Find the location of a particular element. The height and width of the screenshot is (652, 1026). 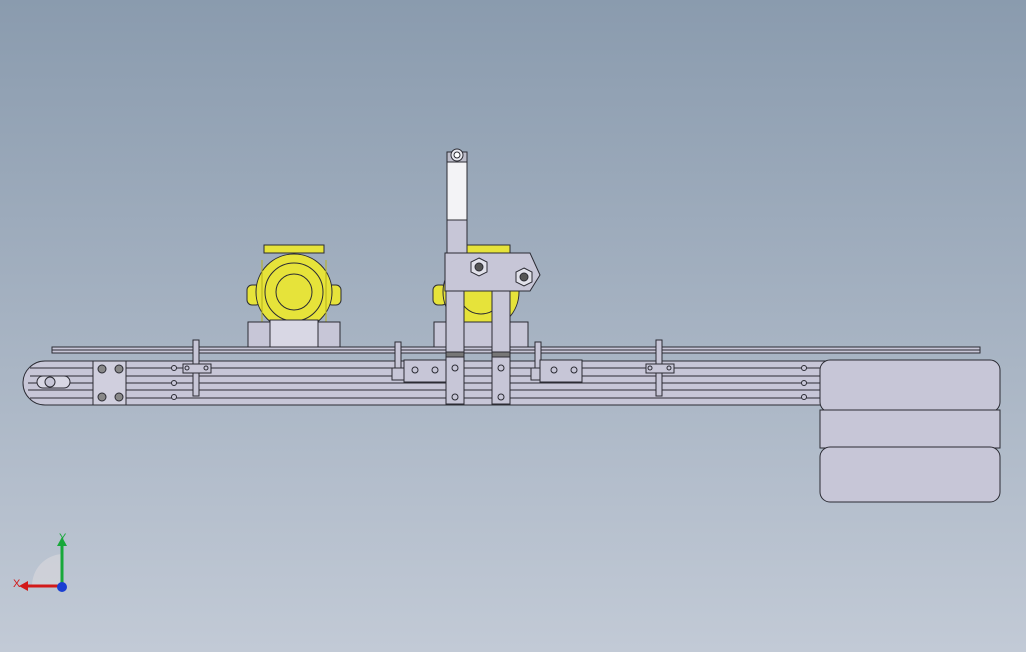

z-axis-dot is located at coordinates (62, 587).